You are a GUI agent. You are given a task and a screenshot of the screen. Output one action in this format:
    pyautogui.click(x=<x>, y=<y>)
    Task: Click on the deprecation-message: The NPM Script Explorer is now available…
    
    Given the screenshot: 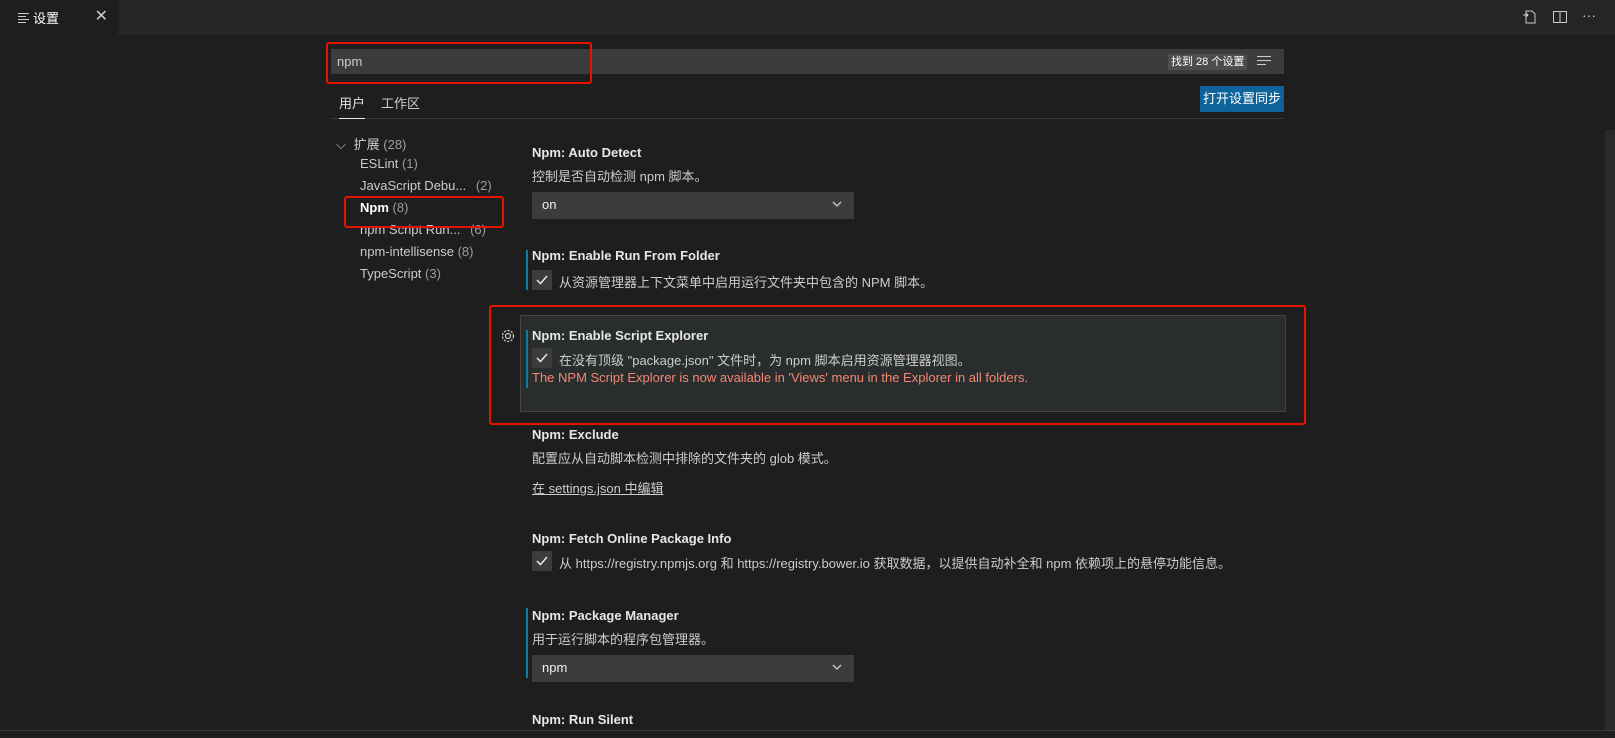 What is the action you would take?
    pyautogui.click(x=780, y=377)
    